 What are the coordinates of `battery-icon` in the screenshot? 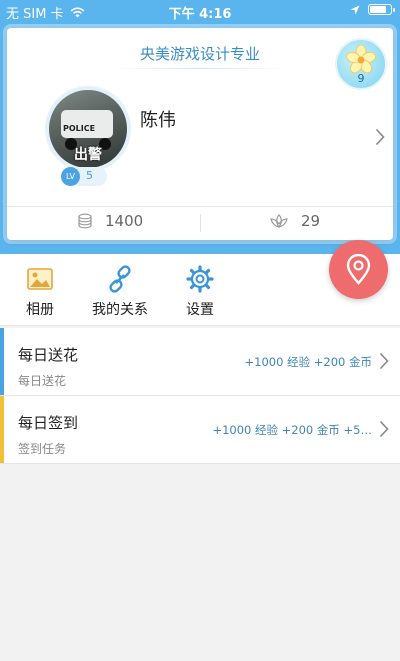 It's located at (381, 9).